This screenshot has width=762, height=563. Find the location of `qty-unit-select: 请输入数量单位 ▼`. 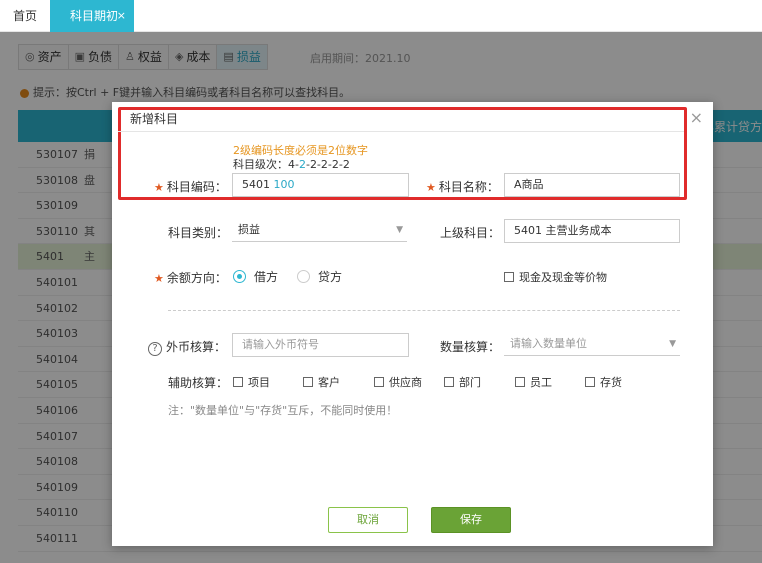

qty-unit-select: 请输入数量单位 ▼ is located at coordinates (592, 344).